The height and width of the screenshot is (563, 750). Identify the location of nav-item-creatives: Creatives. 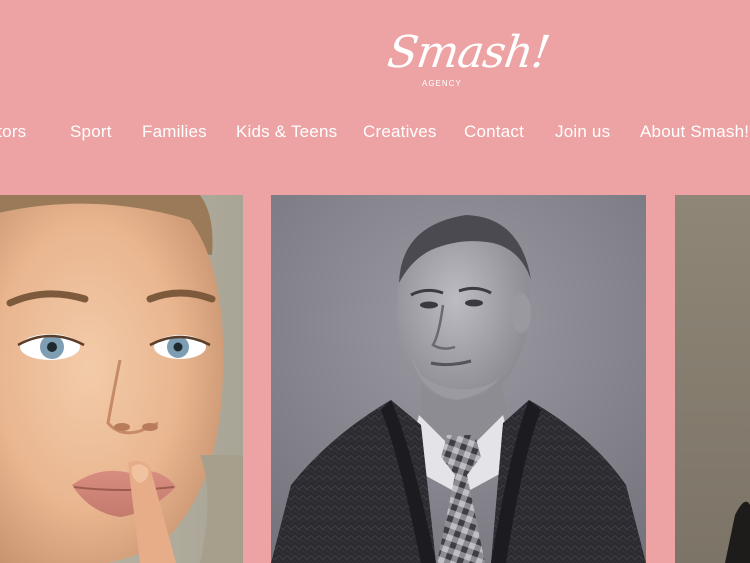
(400, 132).